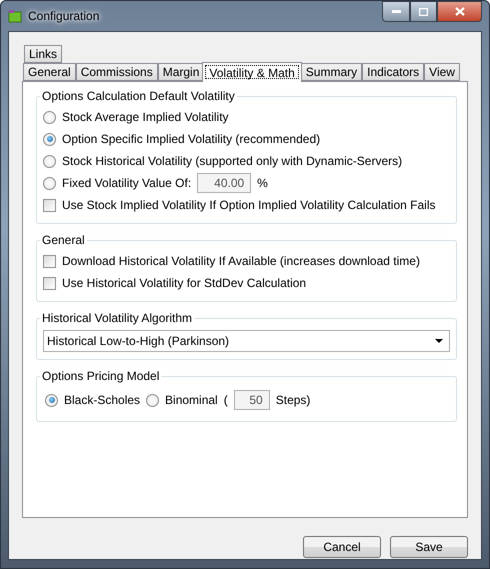 This screenshot has width=490, height=569. What do you see at coordinates (442, 72) in the screenshot?
I see `tab: View` at bounding box center [442, 72].